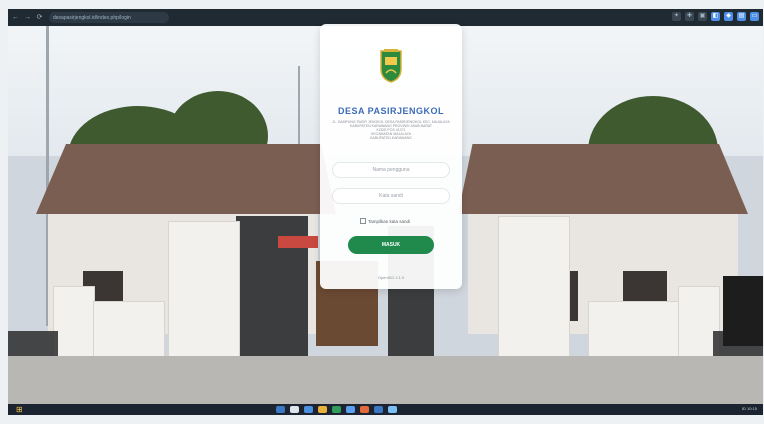 This screenshot has width=764, height=424. What do you see at coordinates (603, 179) in the screenshot?
I see `right-roof` at bounding box center [603, 179].